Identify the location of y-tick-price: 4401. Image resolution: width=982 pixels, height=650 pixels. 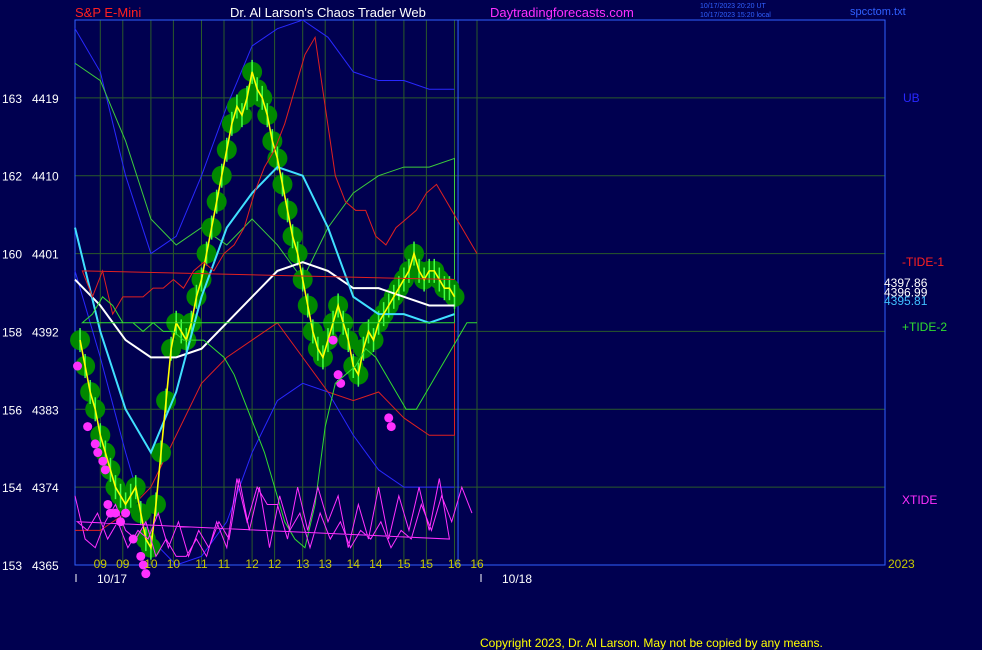
(45, 255).